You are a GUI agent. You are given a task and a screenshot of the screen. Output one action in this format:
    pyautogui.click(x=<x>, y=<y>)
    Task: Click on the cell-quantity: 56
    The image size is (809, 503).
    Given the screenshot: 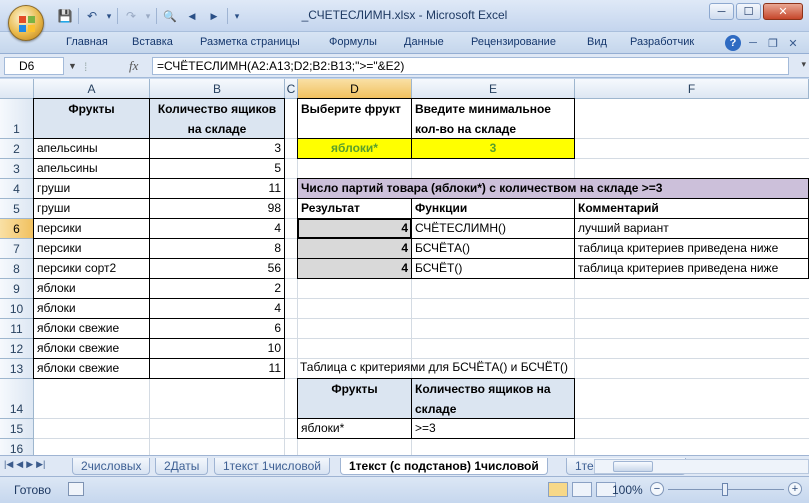 What is the action you would take?
    pyautogui.click(x=217, y=268)
    